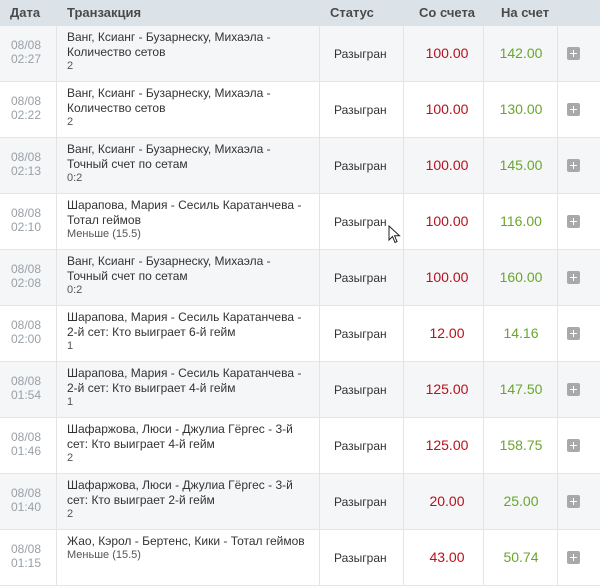  I want to click on row-datetime: 08/08 02:22, so click(26, 108).